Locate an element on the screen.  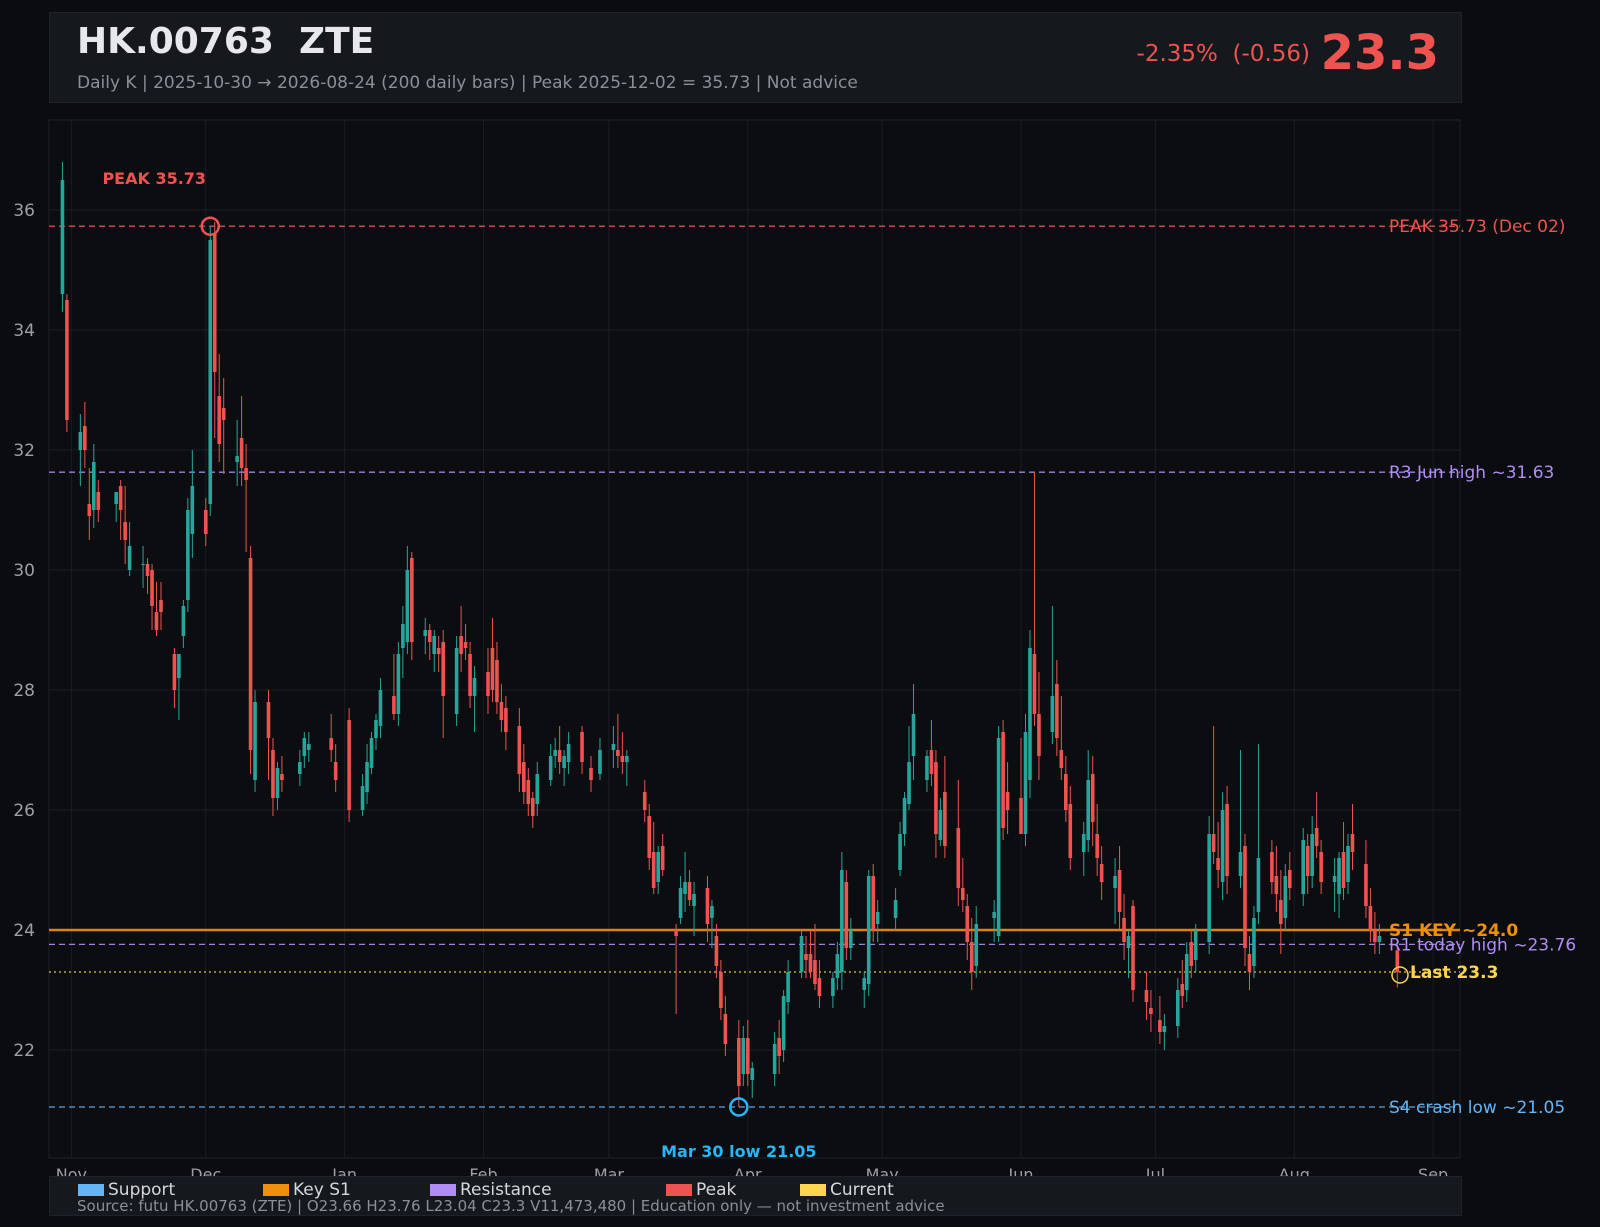
x-tick-label: May is located at coordinates (882, 1170).